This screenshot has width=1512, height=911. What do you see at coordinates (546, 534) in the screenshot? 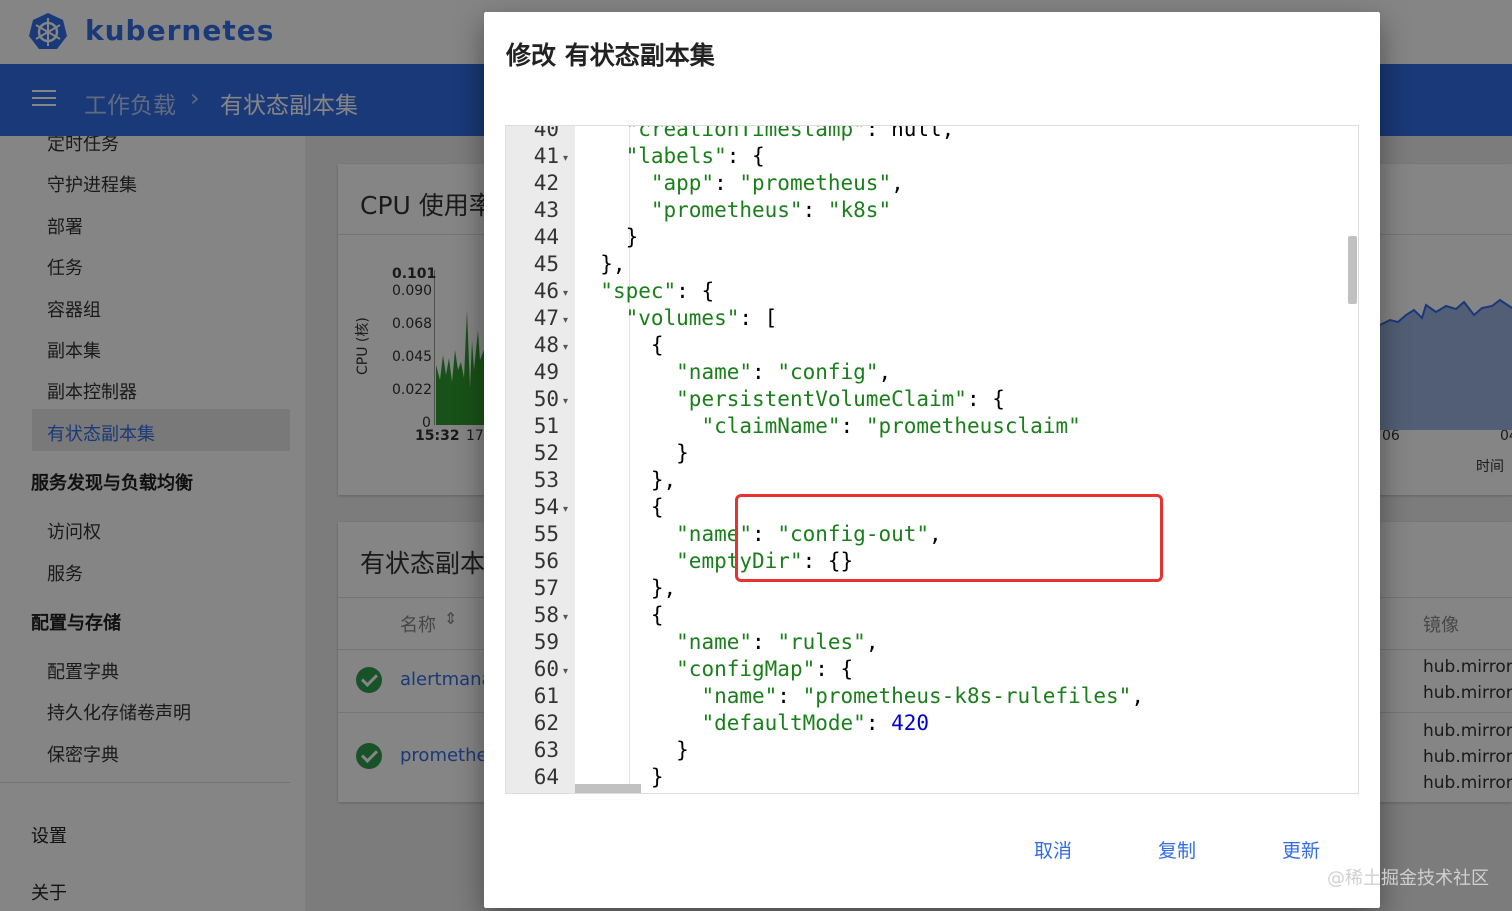
I see `line-number: 55` at bounding box center [546, 534].